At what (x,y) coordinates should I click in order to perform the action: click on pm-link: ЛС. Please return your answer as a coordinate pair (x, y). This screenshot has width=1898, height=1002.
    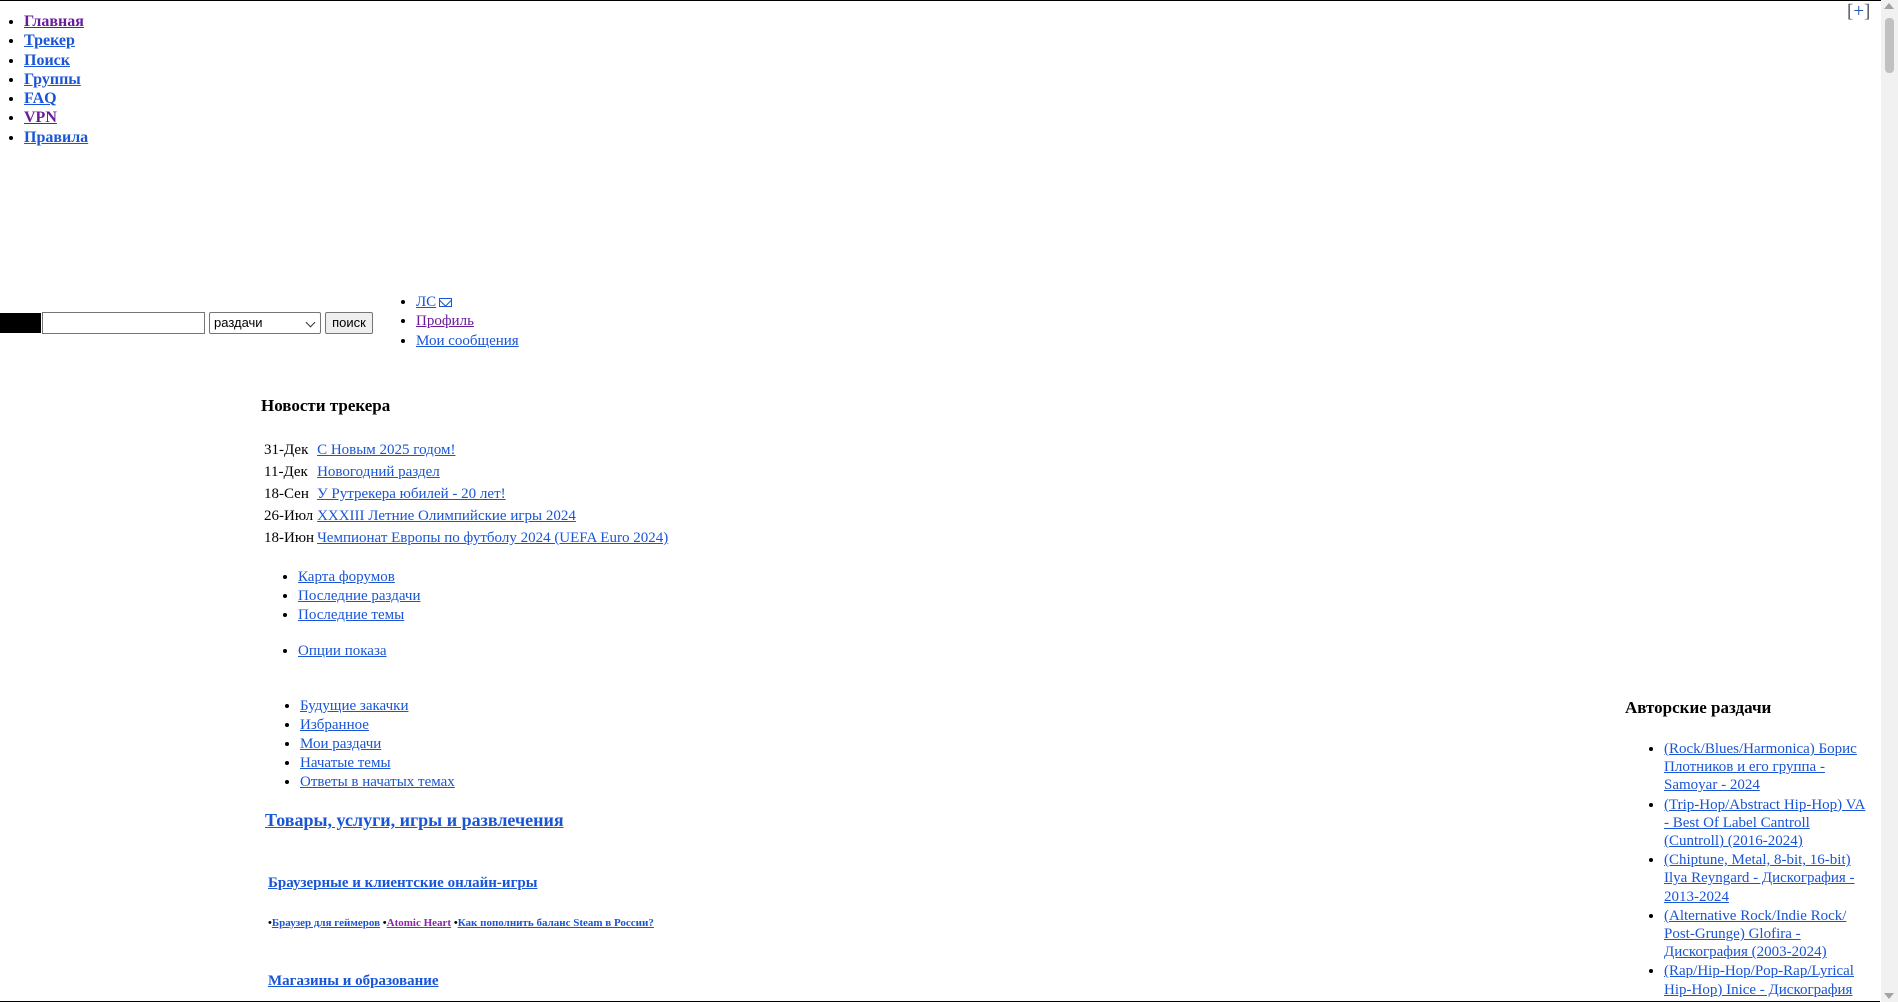
    Looking at the image, I should click on (434, 302).